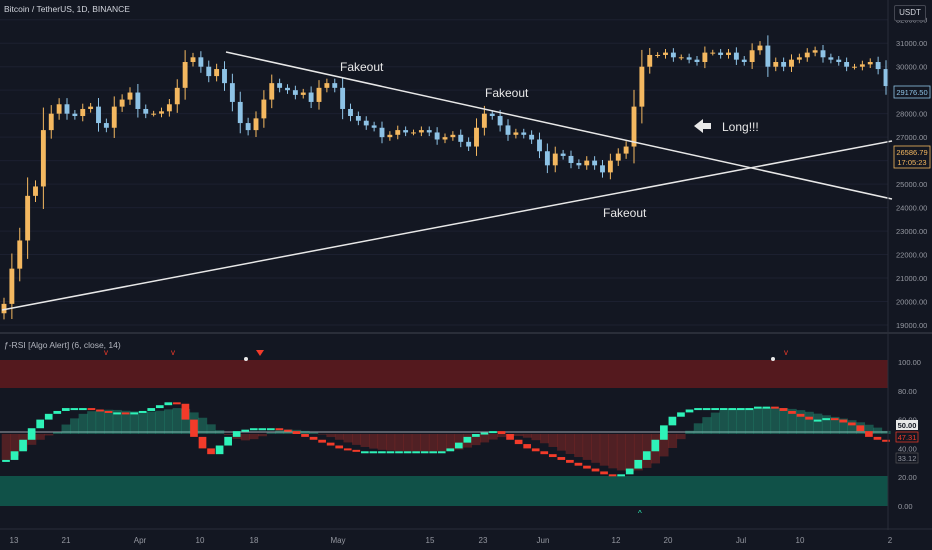 This screenshot has width=932, height=550. Describe the element at coordinates (911, 255) in the screenshot. I see `price-tick-label: 22000.00` at that location.